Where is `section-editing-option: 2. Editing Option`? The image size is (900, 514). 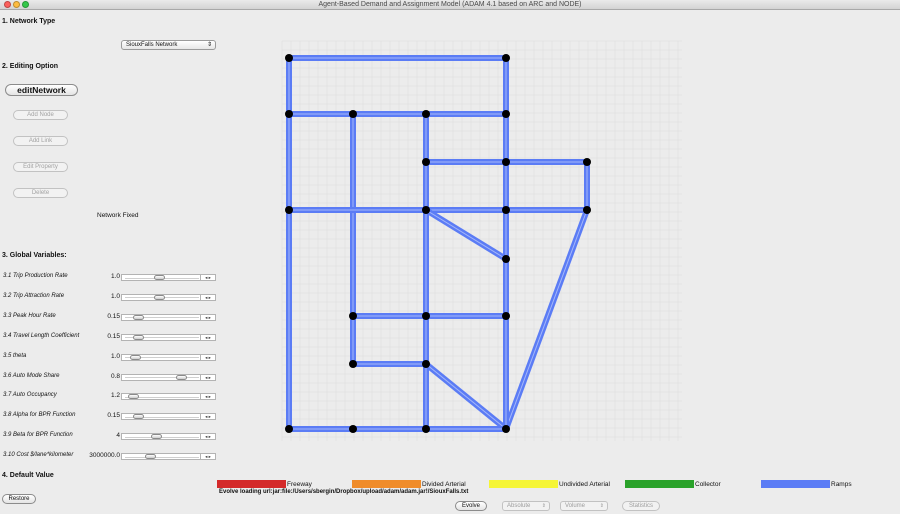 section-editing-option: 2. Editing Option is located at coordinates (30, 66).